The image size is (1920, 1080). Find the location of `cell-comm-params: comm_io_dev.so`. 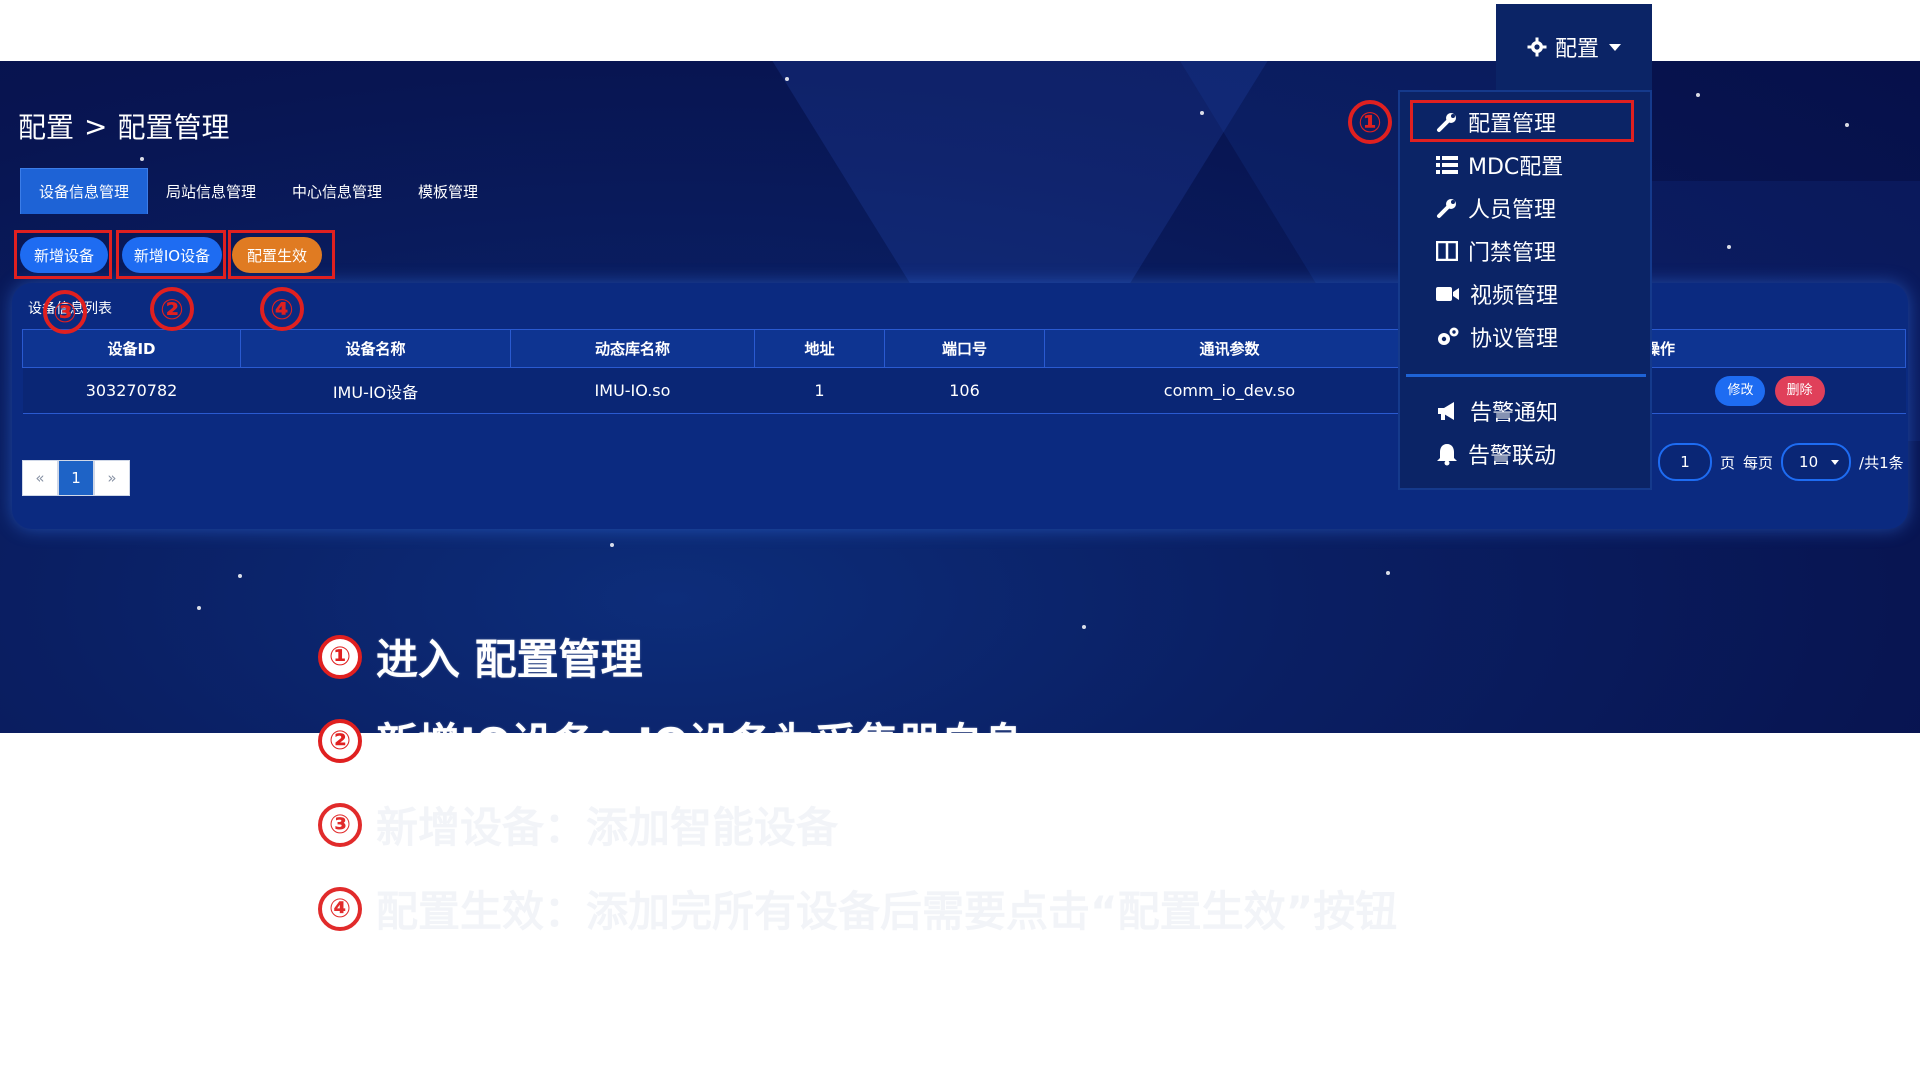

cell-comm-params: comm_io_dev.so is located at coordinates (1229, 390).